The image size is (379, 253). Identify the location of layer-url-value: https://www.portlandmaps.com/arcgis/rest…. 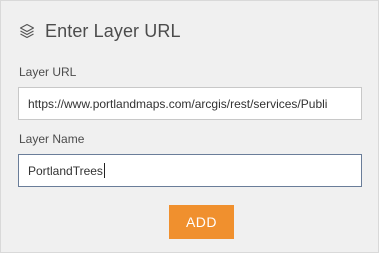
(178, 103).